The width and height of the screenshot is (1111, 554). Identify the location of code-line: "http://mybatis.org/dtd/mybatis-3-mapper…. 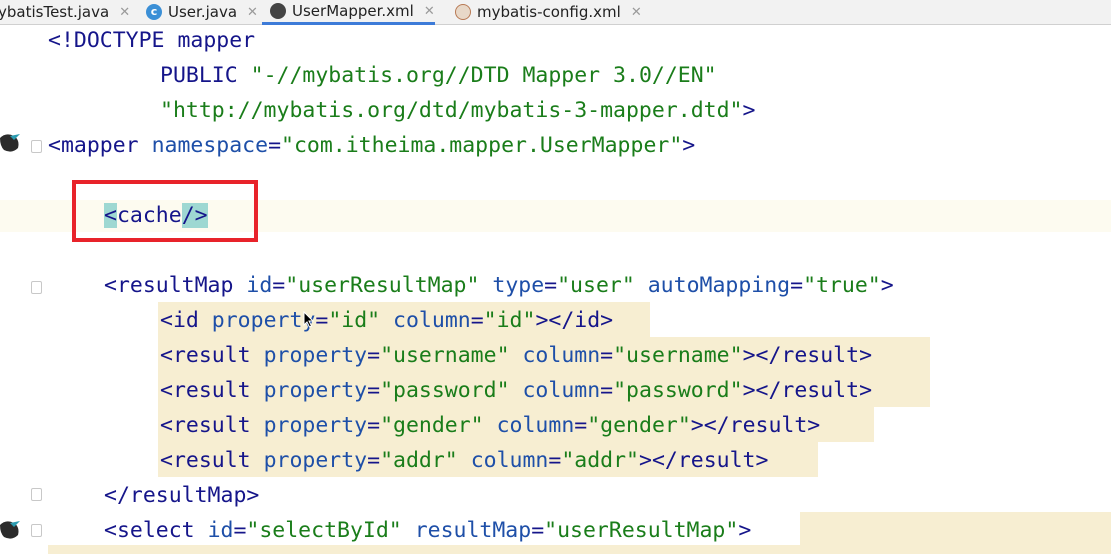
(458, 110).